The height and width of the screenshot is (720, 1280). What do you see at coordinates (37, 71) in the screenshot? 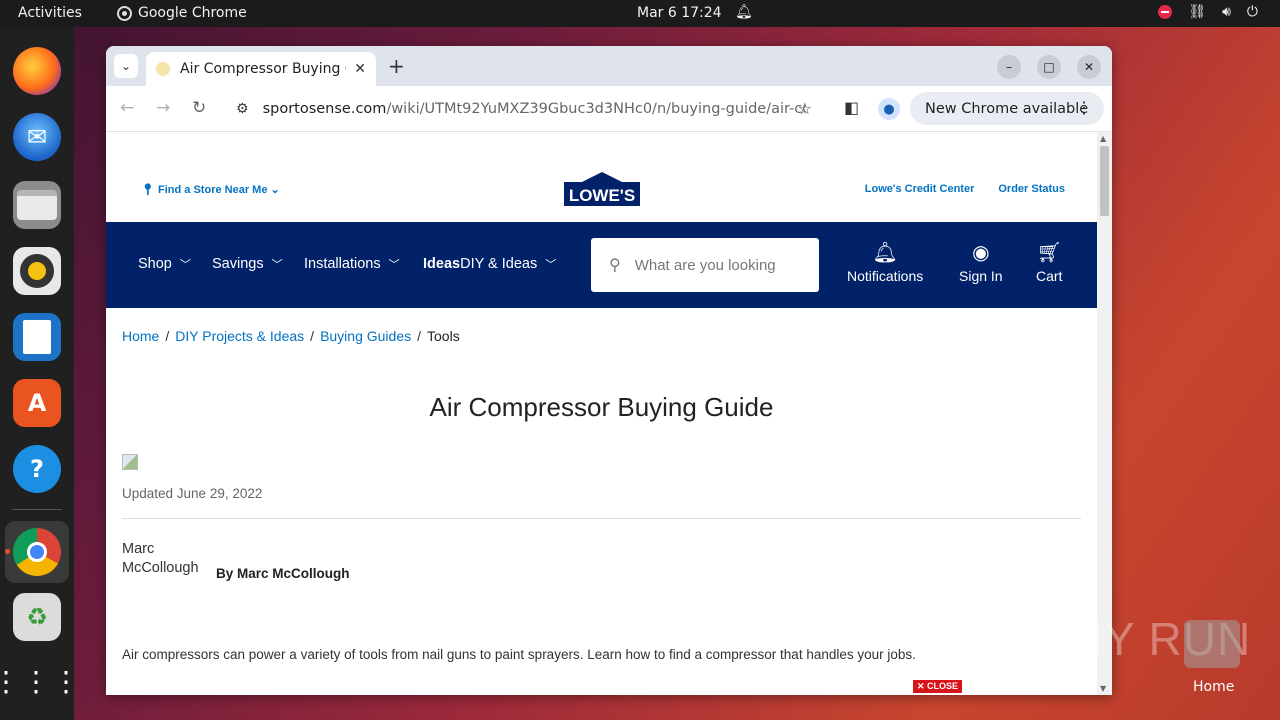
I see `firefox-icon` at bounding box center [37, 71].